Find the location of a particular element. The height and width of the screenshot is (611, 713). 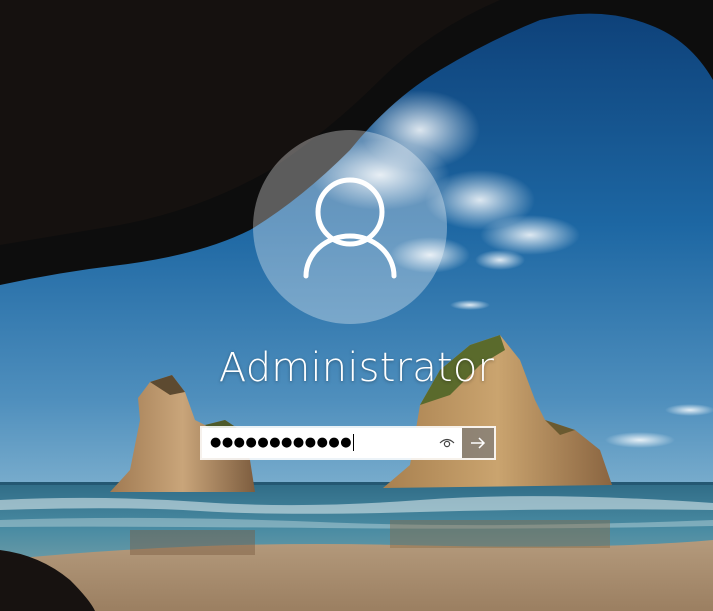

password-input: ●●●●●●●●●●●● is located at coordinates (332, 443).